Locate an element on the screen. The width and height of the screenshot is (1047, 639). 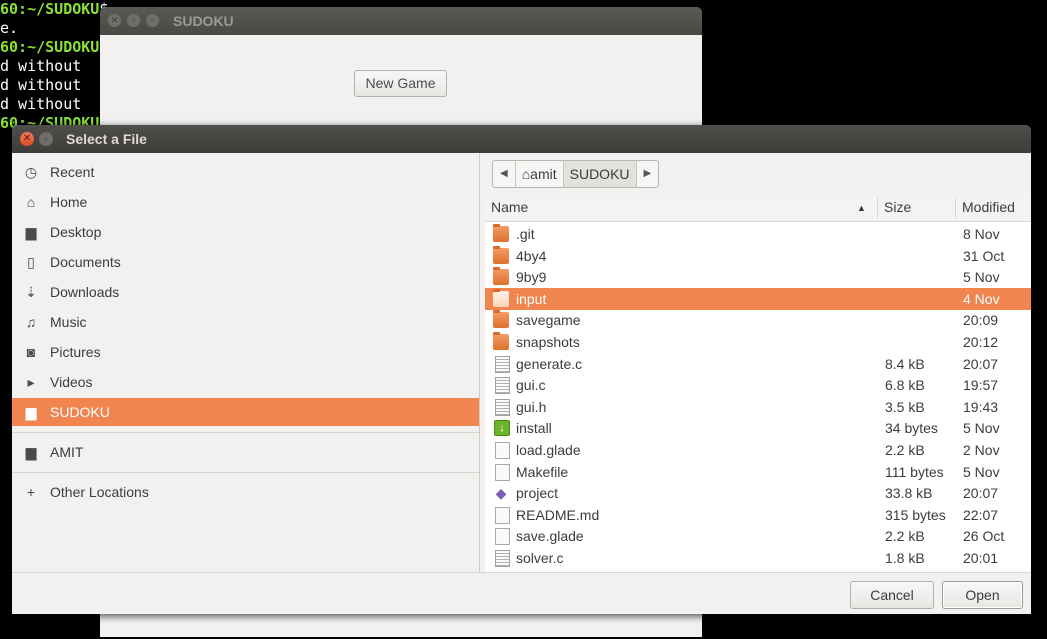
file-modified: 8 Nov is located at coordinates (981, 234).